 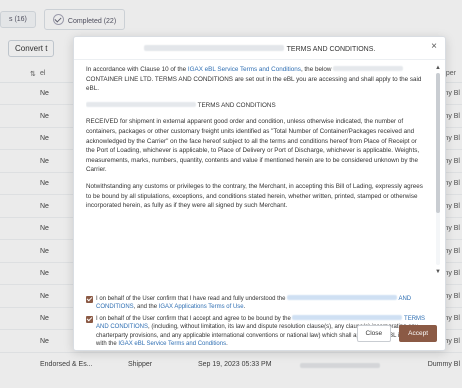 I want to click on close-icon: ×, so click(x=434, y=46).